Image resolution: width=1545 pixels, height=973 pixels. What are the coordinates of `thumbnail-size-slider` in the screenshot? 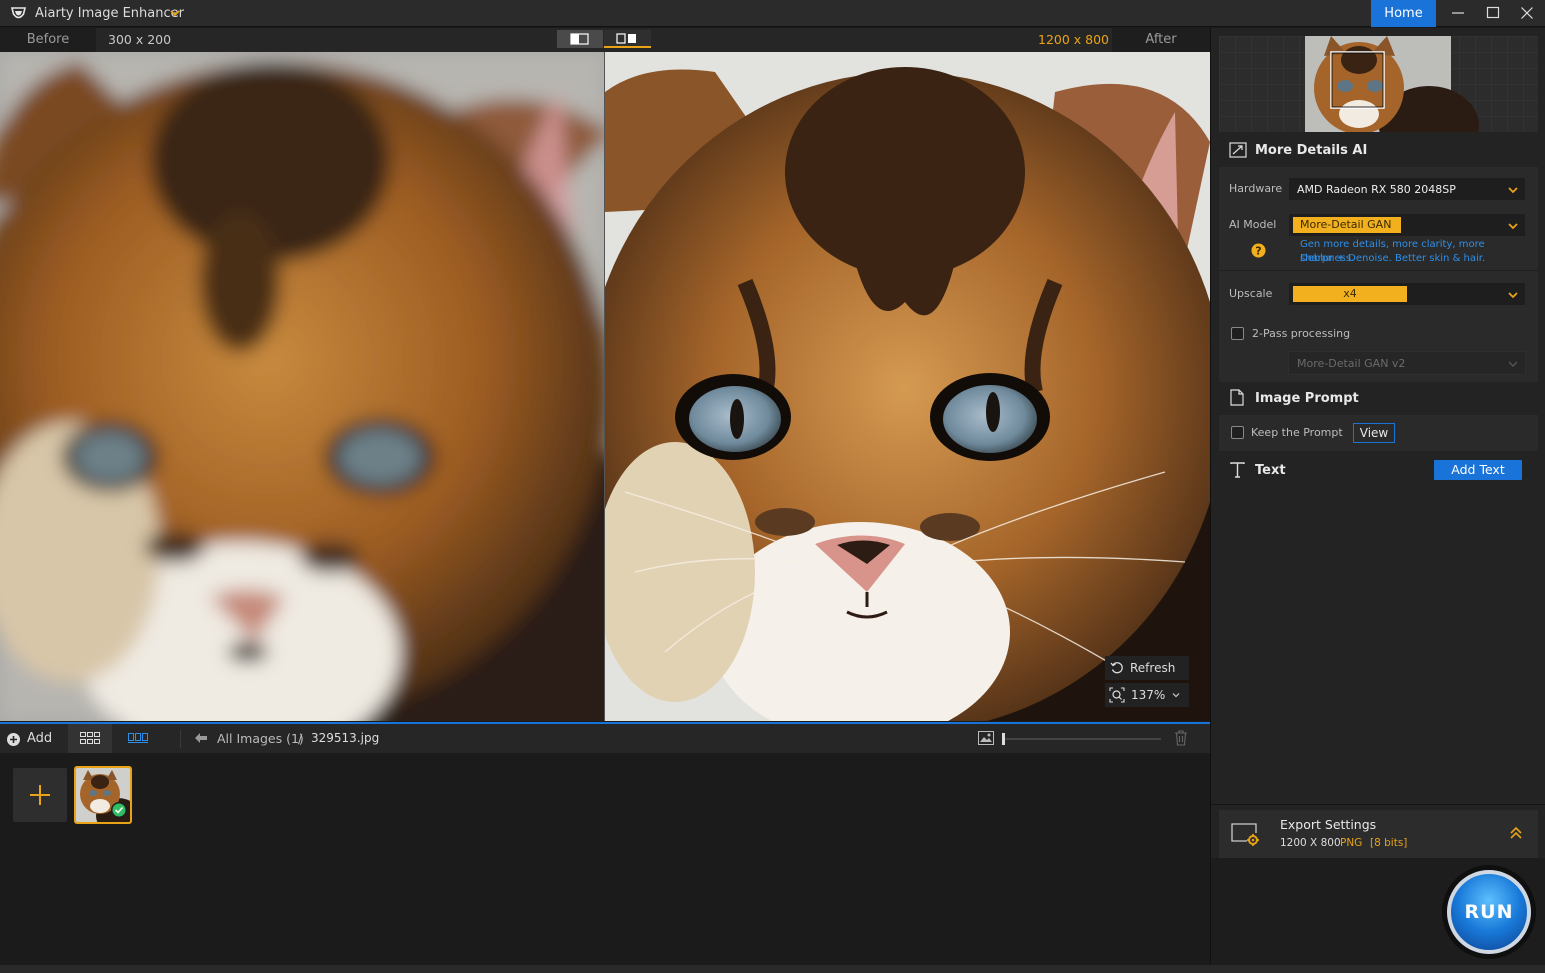 It's located at (1082, 739).